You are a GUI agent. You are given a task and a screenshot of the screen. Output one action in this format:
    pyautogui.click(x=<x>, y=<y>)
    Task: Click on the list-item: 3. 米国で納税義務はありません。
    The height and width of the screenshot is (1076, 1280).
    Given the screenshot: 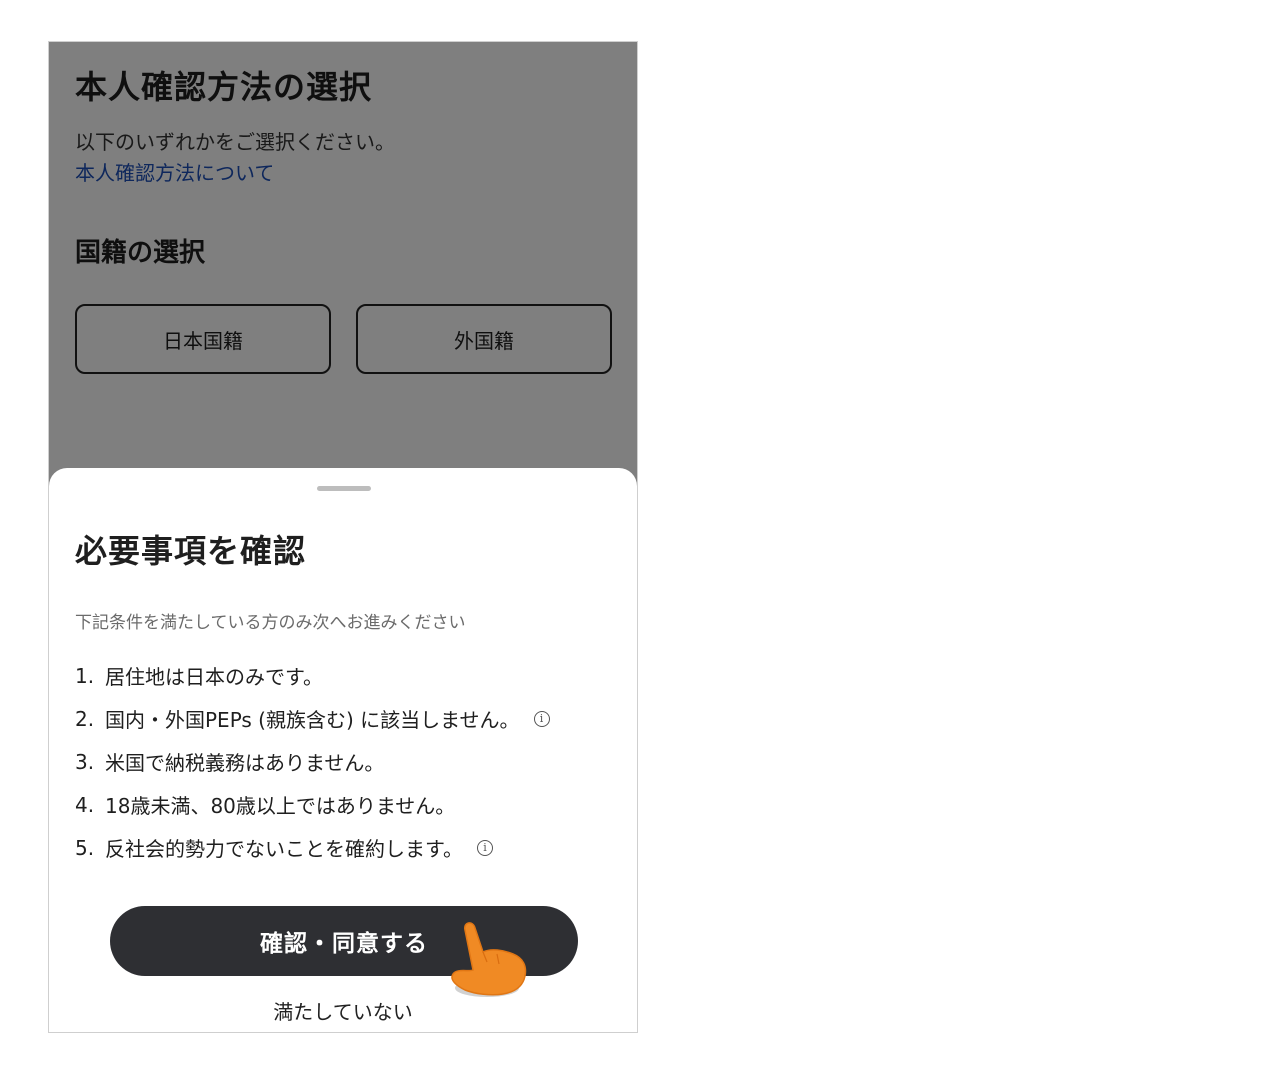 What is the action you would take?
    pyautogui.click(x=312, y=761)
    